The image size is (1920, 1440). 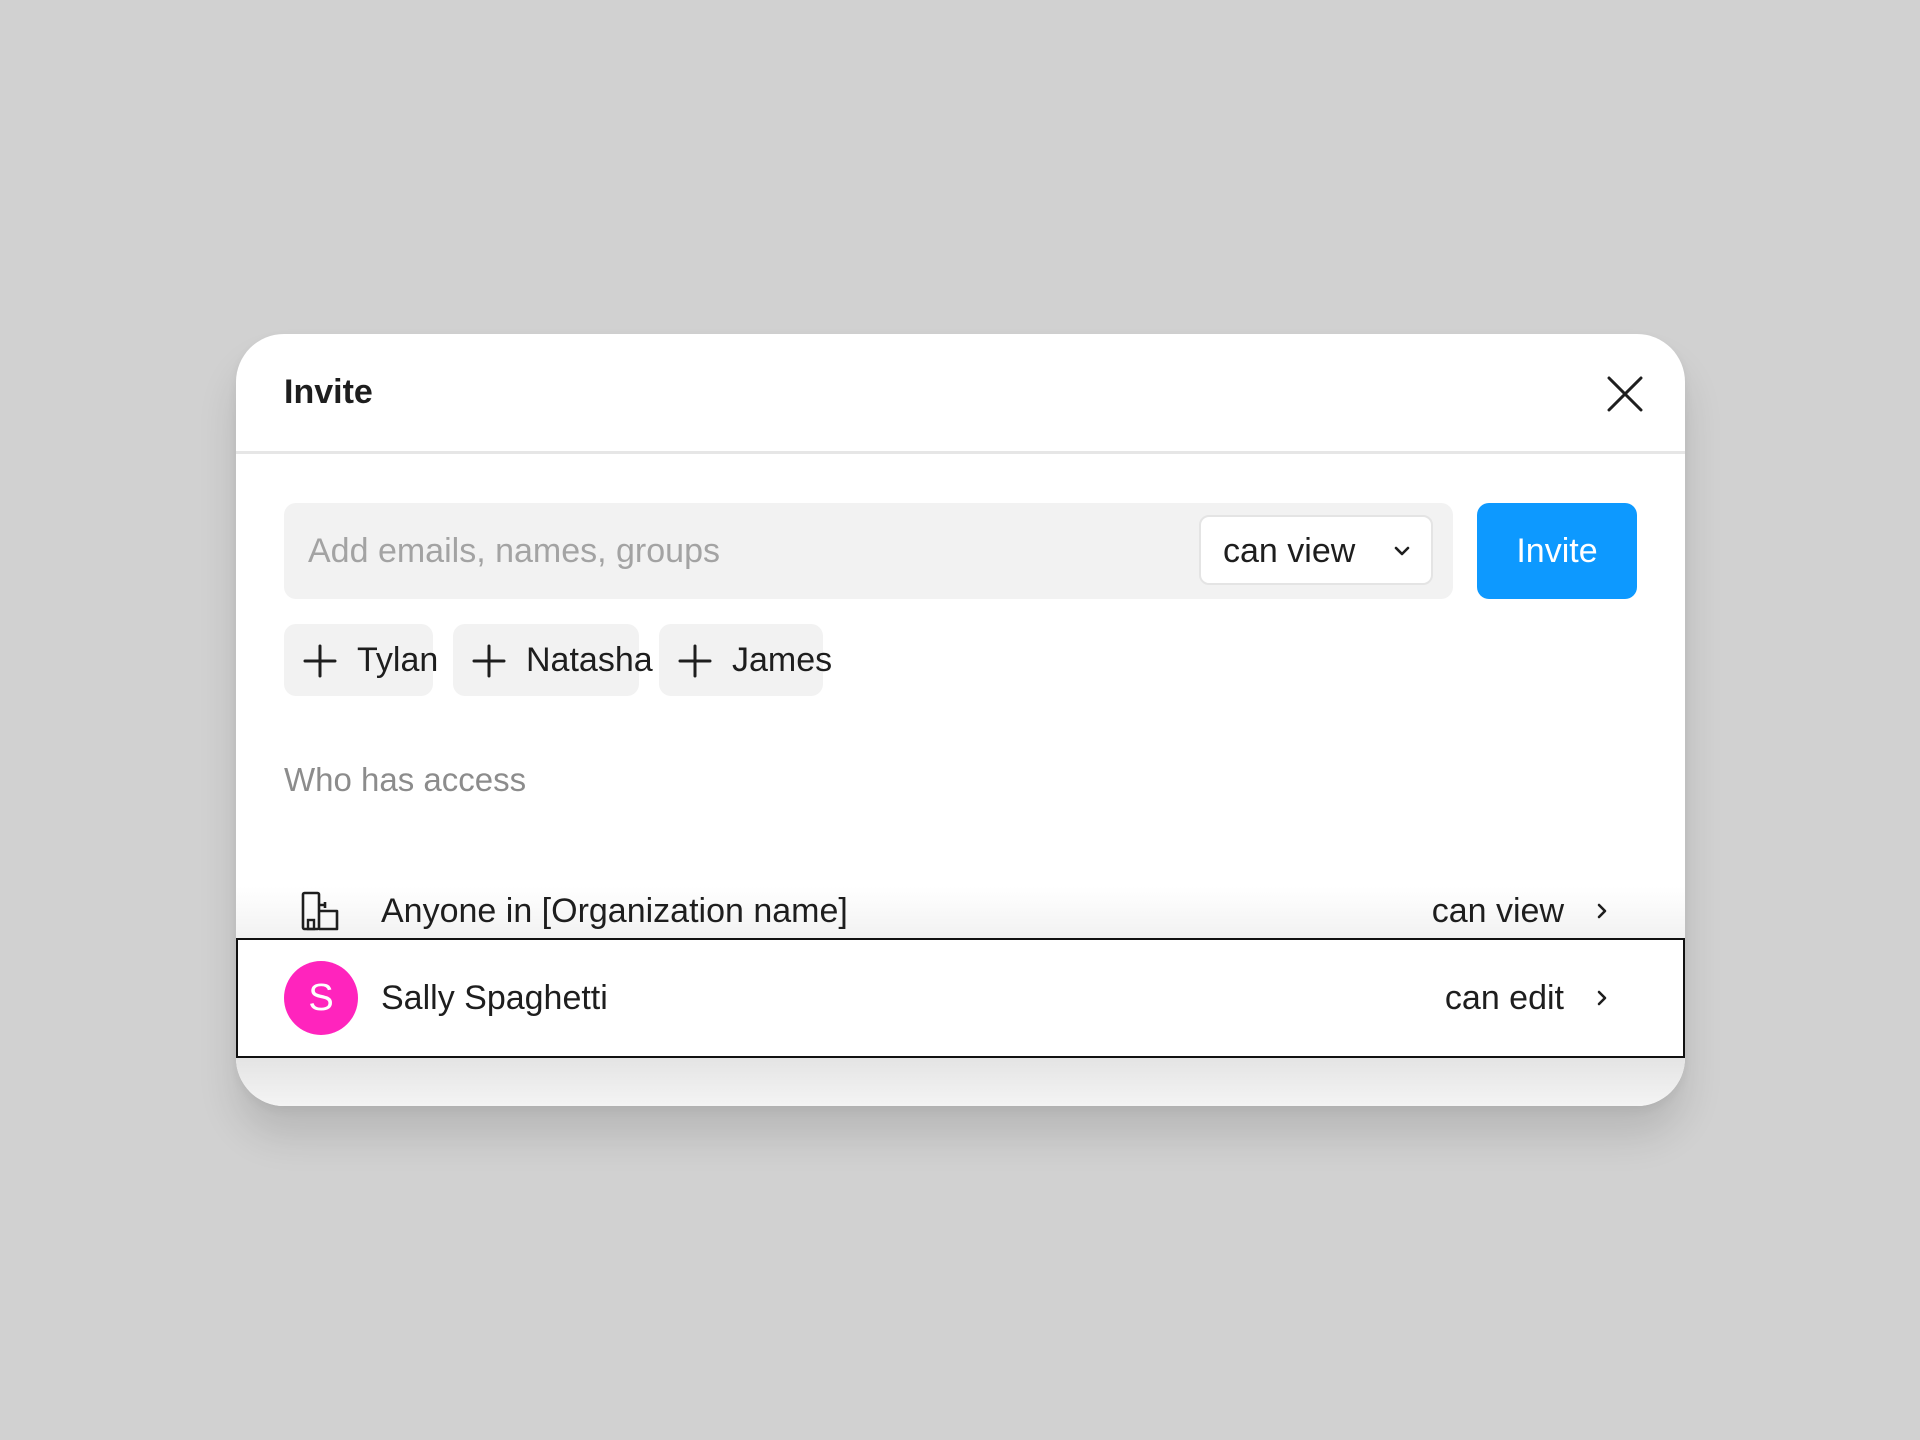 I want to click on access-entry-permission: can view, so click(x=1497, y=911).